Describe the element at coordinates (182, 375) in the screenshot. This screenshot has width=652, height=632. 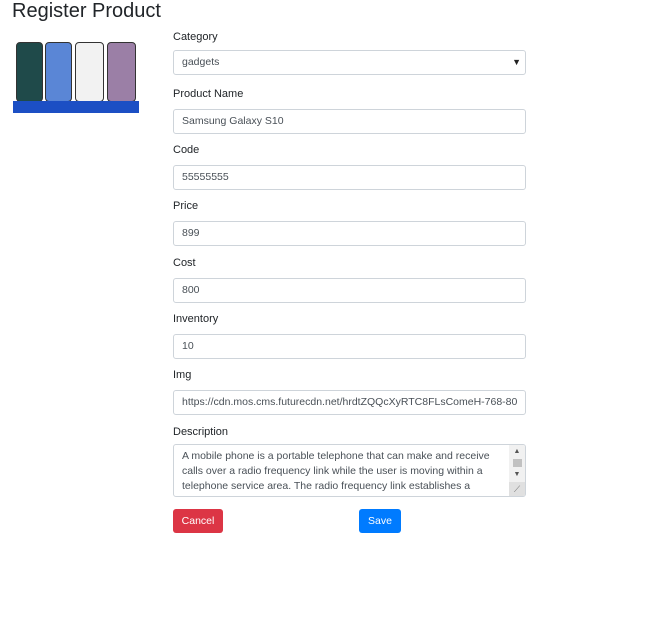
I see `img-label: Img` at that location.